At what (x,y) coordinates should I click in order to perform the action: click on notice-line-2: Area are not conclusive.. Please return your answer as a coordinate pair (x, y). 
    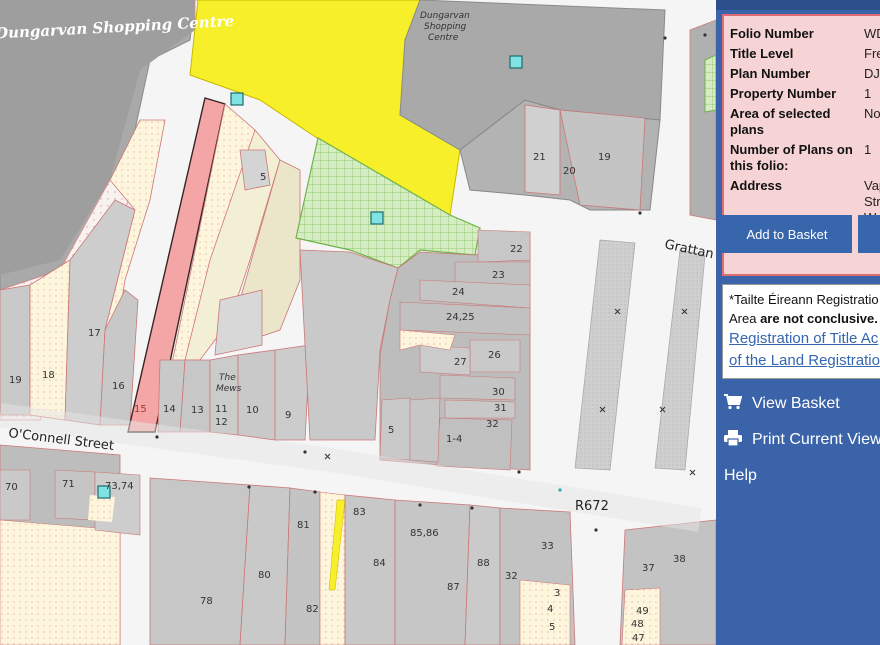
    Looking at the image, I should click on (804, 318).